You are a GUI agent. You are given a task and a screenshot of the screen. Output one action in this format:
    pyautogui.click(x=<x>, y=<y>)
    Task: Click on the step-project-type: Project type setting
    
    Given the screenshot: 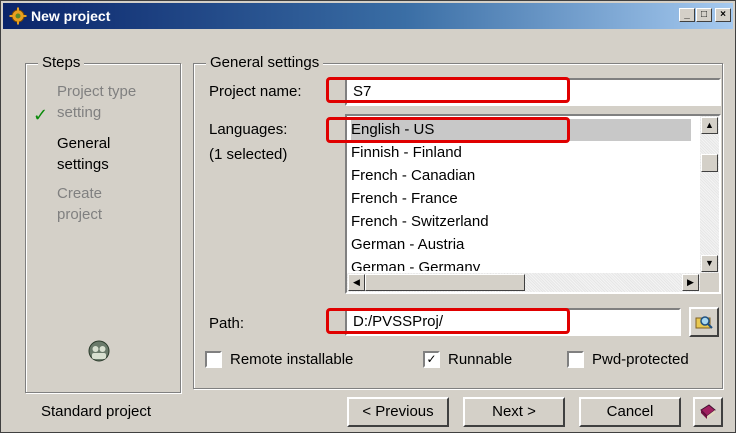 What is the action you would take?
    pyautogui.click(x=97, y=102)
    